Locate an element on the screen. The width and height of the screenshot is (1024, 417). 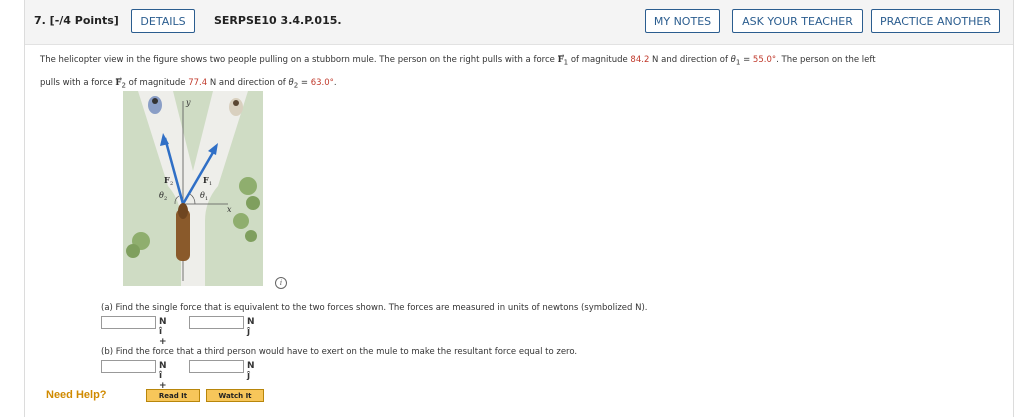
part-a-j-unit: N ĵ is located at coordinates (251, 327).